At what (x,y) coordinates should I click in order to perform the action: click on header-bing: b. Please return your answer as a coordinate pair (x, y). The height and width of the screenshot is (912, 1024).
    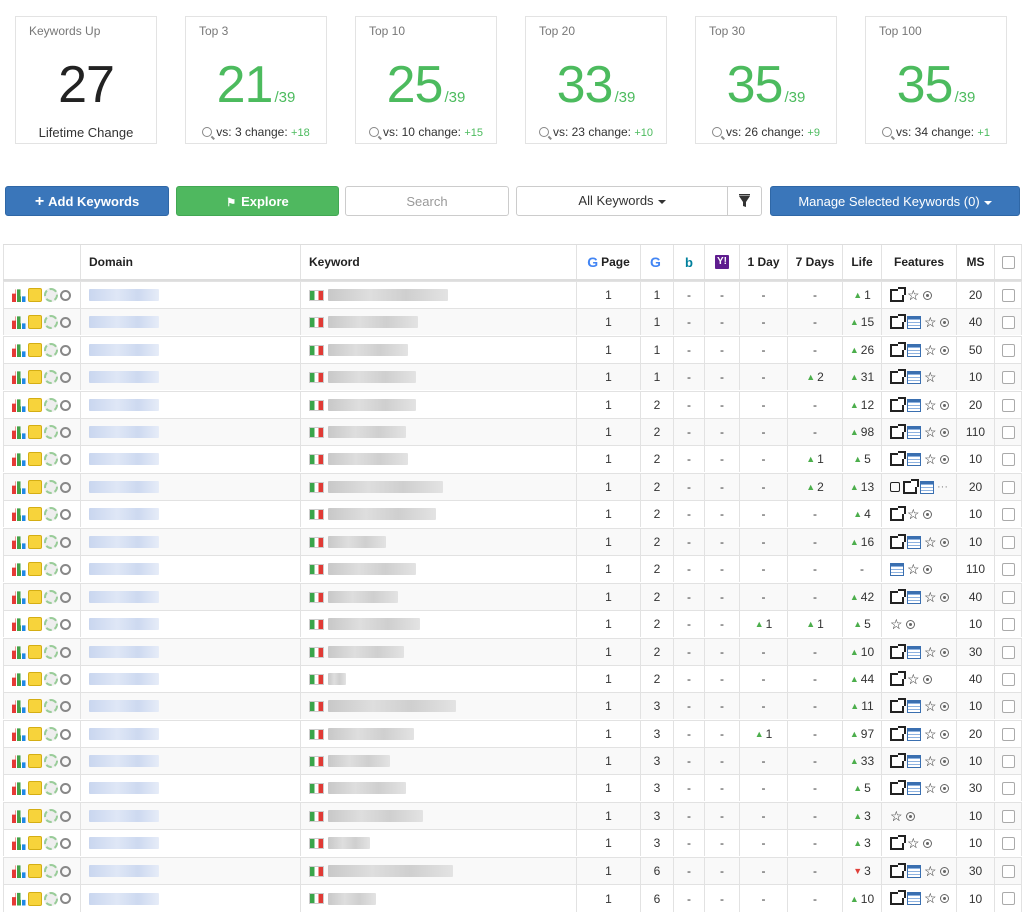
    Looking at the image, I should click on (688, 262).